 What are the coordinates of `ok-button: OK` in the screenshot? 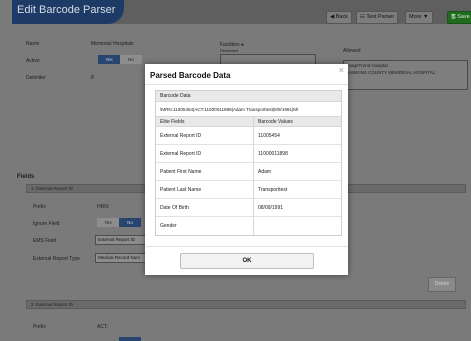 It's located at (247, 261).